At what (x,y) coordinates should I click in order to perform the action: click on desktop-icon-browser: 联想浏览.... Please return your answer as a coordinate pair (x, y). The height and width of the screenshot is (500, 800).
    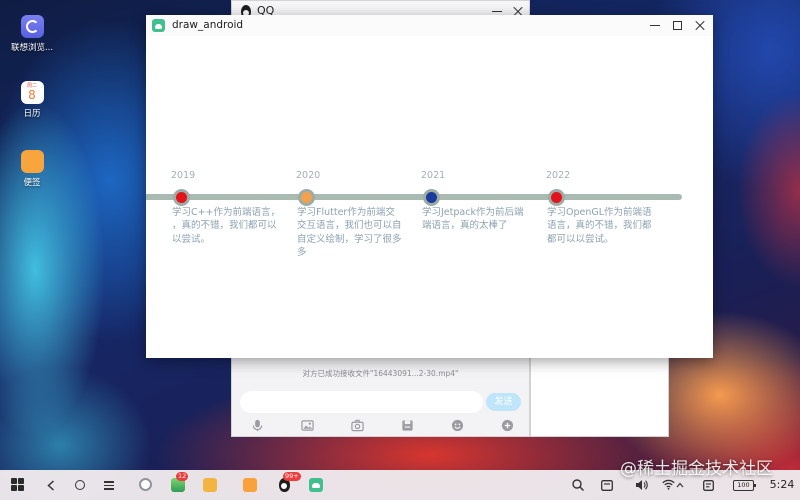
    Looking at the image, I should click on (32, 34).